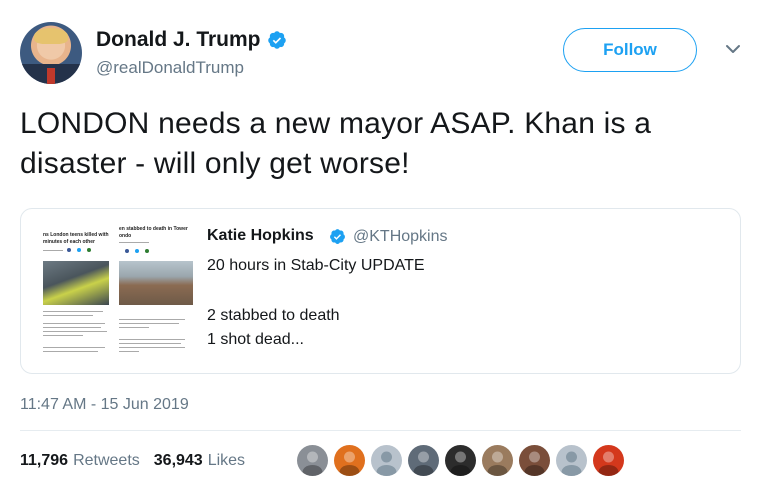 The height and width of the screenshot is (491, 770). I want to click on thumbnail-photo-right, so click(156, 283).